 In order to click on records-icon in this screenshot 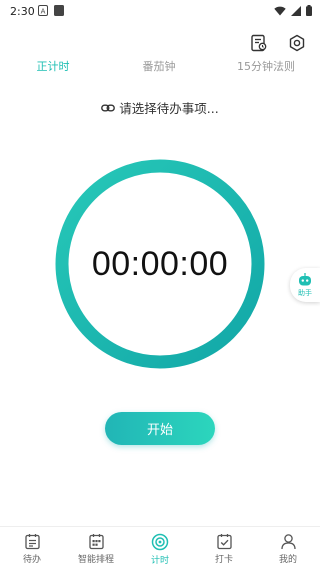, I will do `click(259, 43)`.